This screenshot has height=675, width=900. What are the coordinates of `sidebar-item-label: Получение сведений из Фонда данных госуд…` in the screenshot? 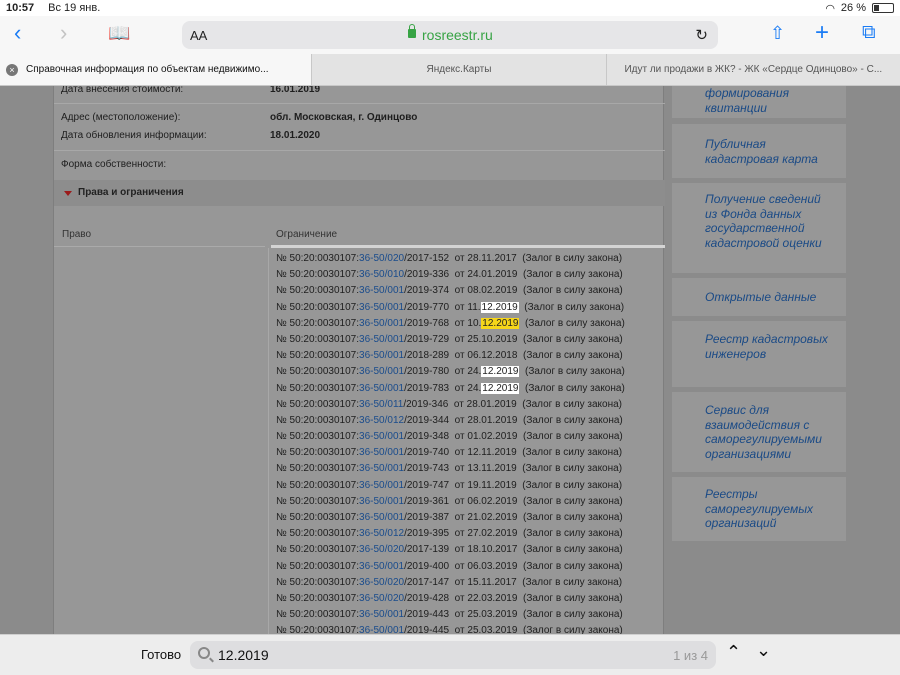 It's located at (763, 221).